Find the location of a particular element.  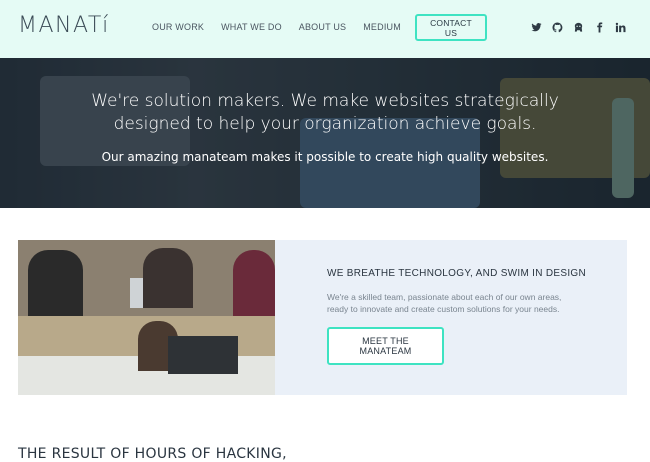

facebook-icon is located at coordinates (599, 27).